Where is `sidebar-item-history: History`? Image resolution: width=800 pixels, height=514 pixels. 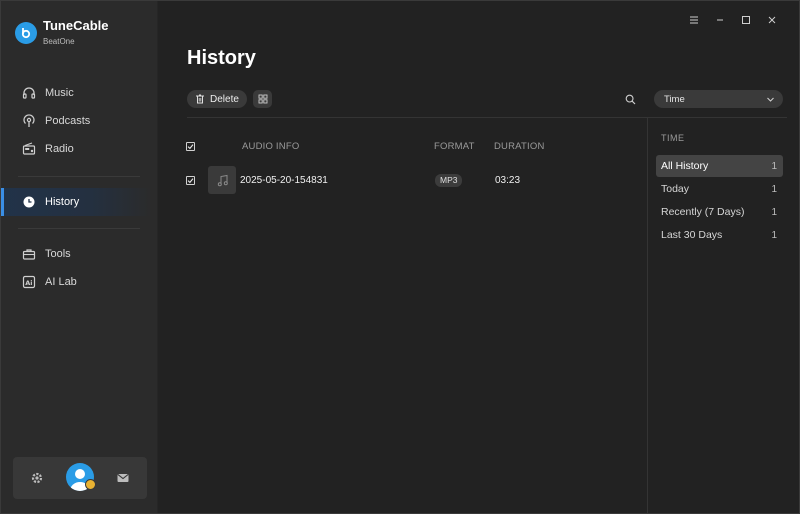
sidebar-item-history: History is located at coordinates (76, 202).